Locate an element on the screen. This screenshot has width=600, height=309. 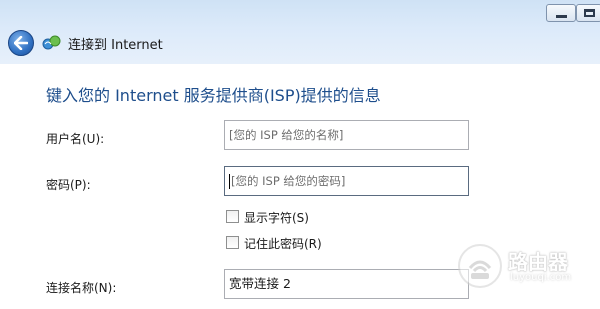
password-placeholder: [您的 ISP 给您的密码] is located at coordinates (288, 181).